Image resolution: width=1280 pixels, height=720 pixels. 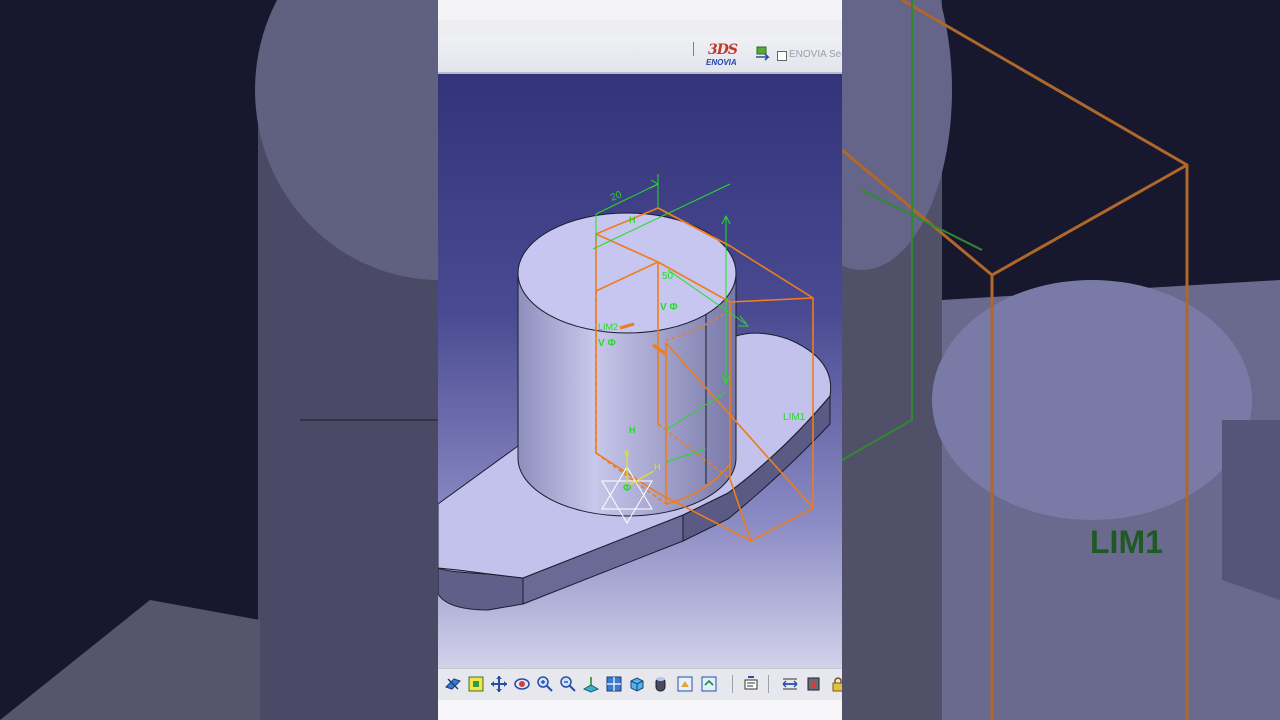 I want to click on axis-h-label: H, so click(x=657, y=467).